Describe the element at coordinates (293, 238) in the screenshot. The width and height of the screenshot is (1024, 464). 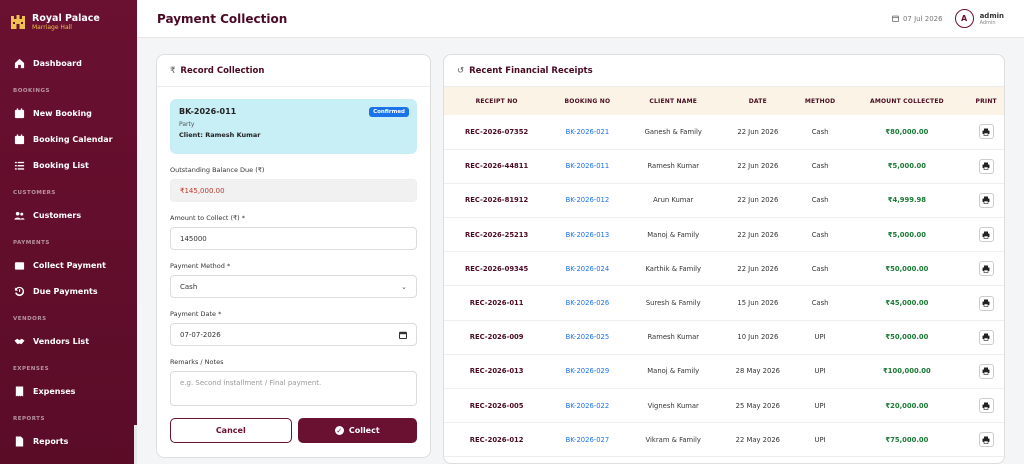
I see `amount-input: 145000` at that location.